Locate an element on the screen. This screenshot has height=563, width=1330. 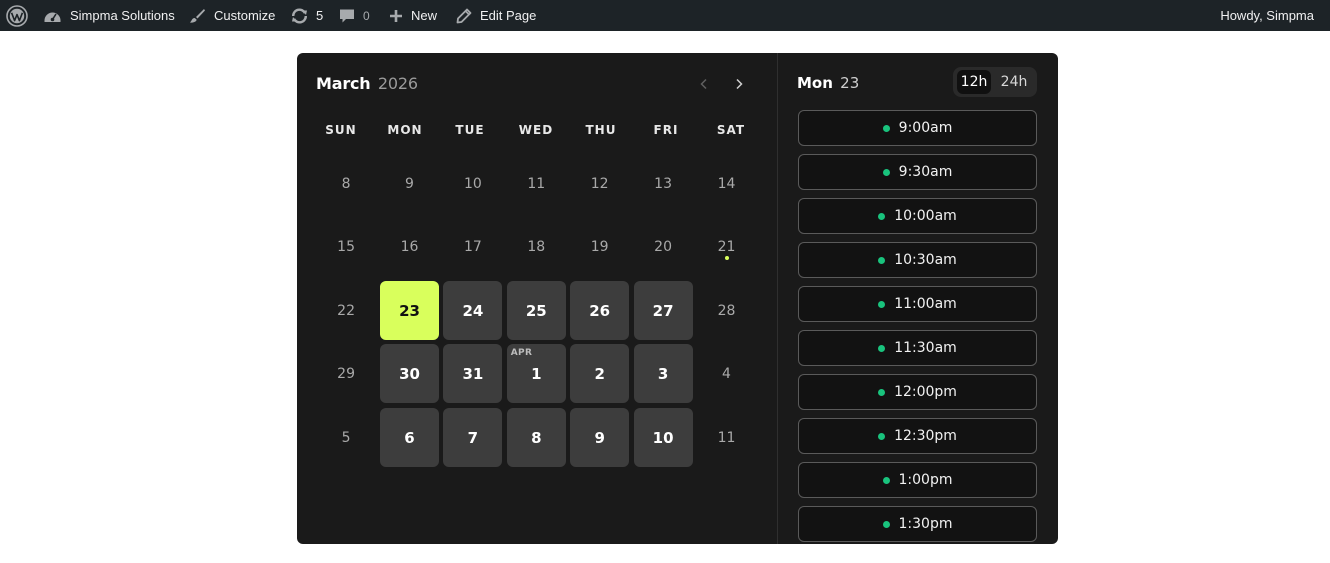
day-number: 1 is located at coordinates (536, 373).